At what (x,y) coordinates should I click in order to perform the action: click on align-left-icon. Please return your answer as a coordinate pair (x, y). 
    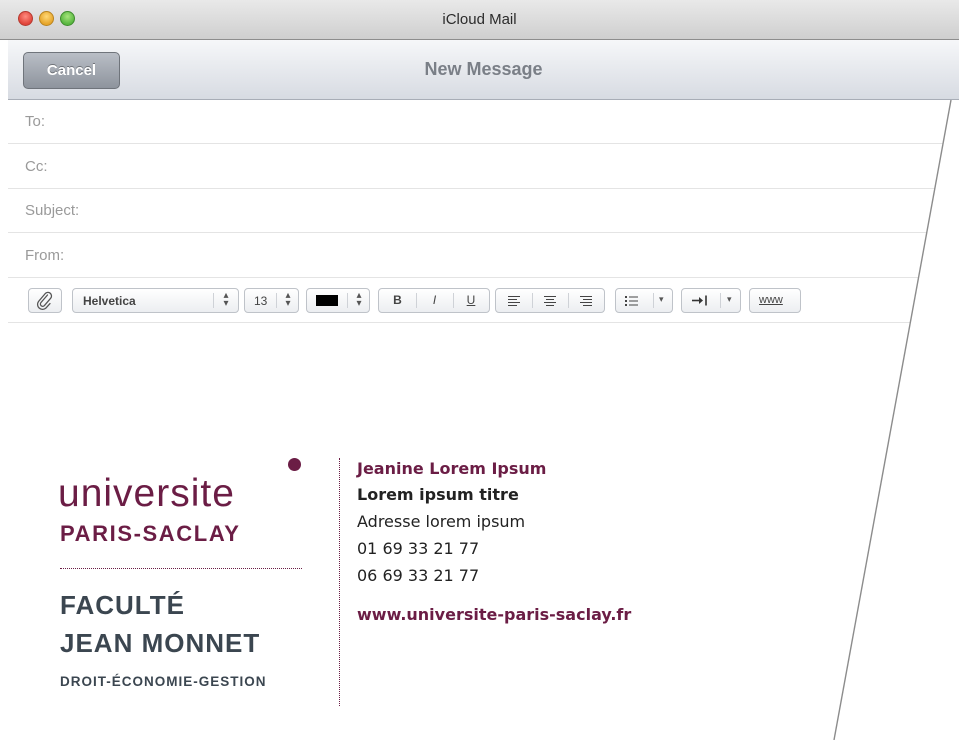
    Looking at the image, I should click on (514, 301).